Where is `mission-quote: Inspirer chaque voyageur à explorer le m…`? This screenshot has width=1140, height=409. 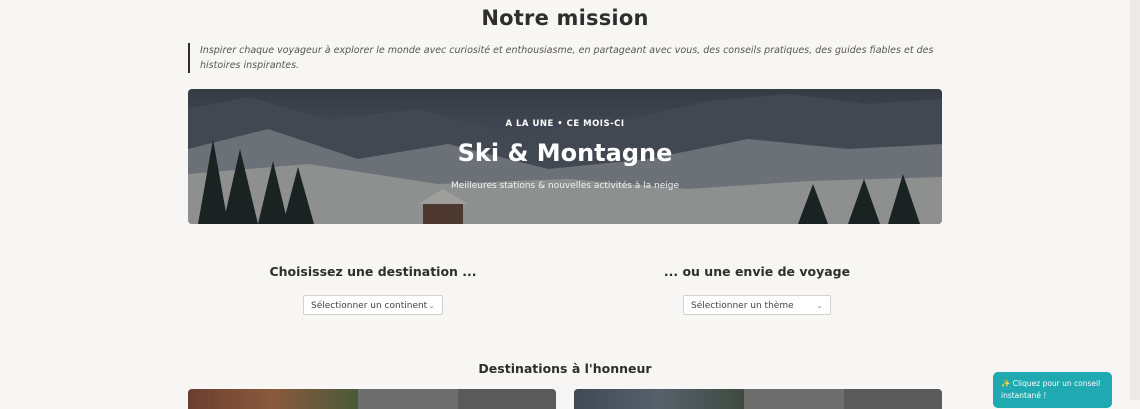
mission-quote: Inspirer chaque voyageur à explorer le m… is located at coordinates (574, 58).